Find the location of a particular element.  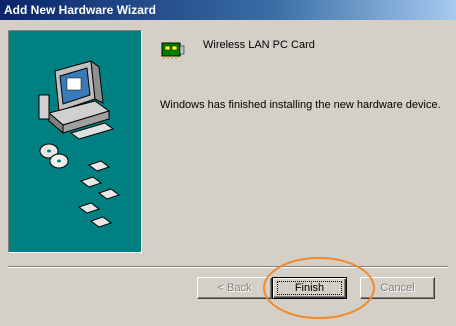

title-bar: Add New Hardware Wizard is located at coordinates (228, 10).